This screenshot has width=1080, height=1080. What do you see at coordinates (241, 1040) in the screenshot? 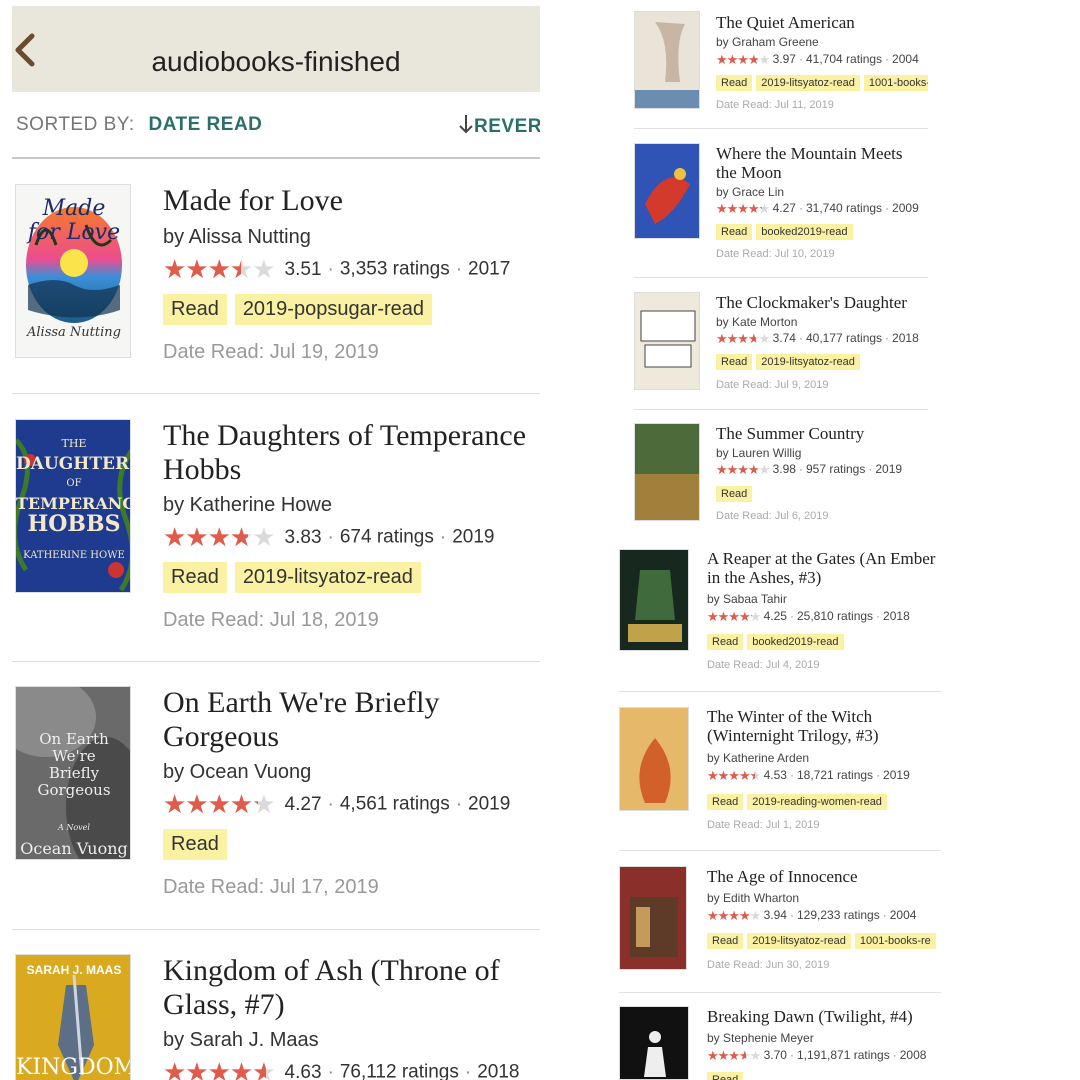
I see `book-author: by Sarah J. Maas` at bounding box center [241, 1040].